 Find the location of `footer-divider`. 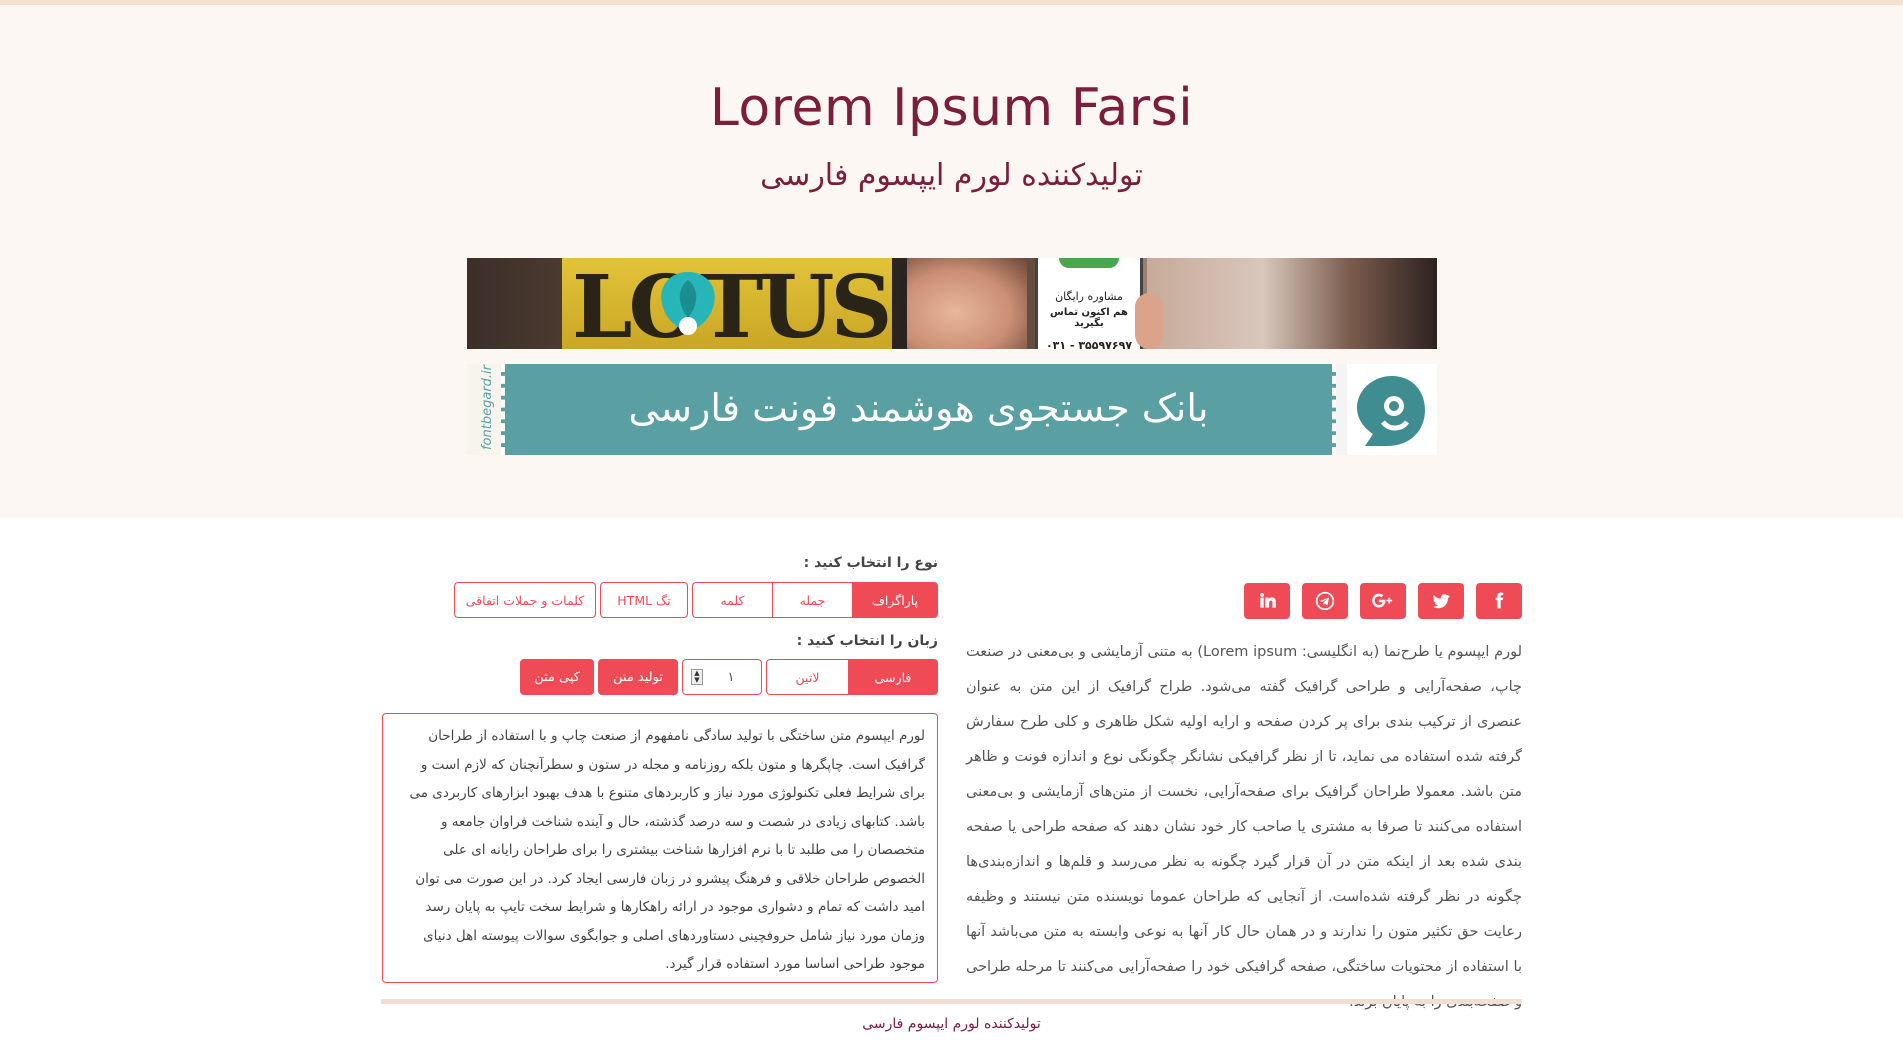

footer-divider is located at coordinates (951, 1001).